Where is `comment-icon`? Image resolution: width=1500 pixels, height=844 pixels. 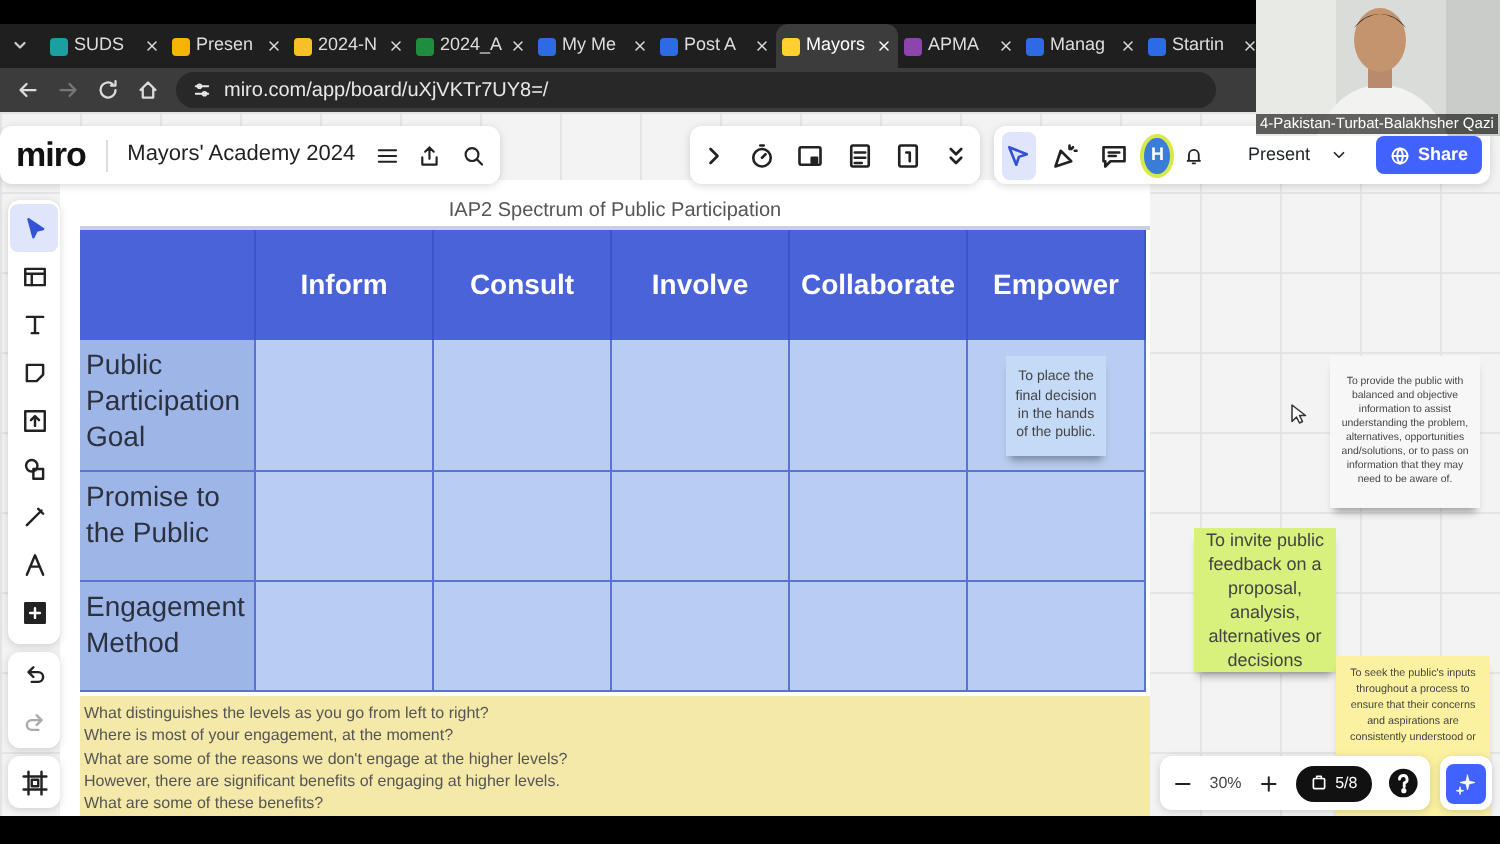 comment-icon is located at coordinates (1114, 155).